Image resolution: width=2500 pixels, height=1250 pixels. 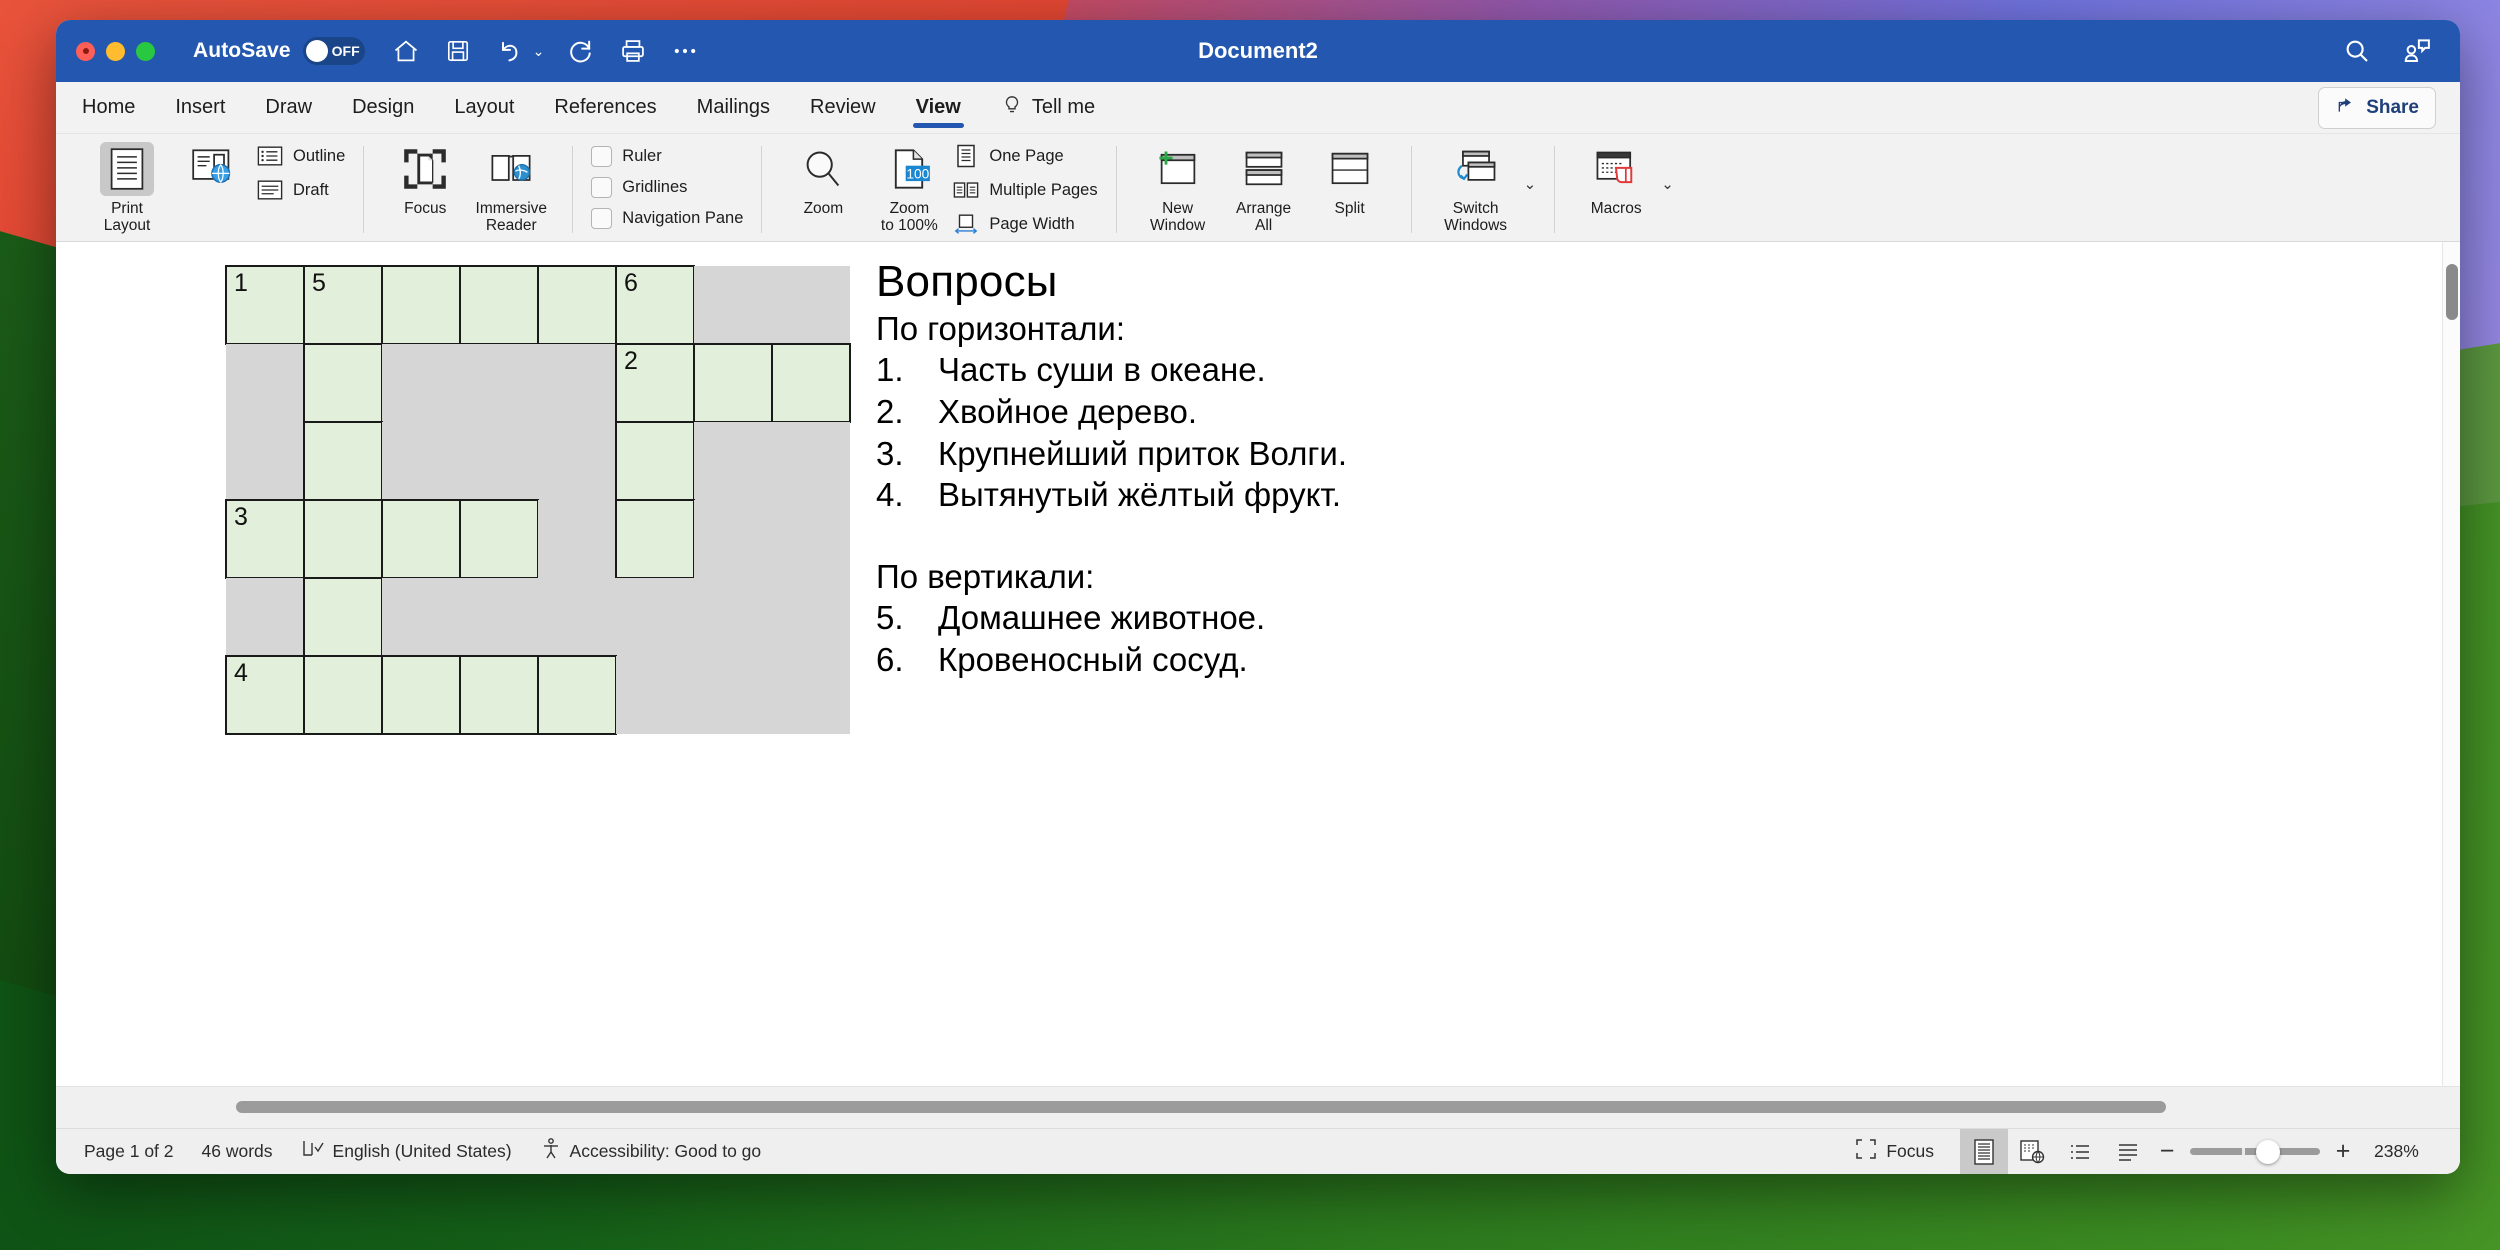 What do you see at coordinates (288, 108) in the screenshot?
I see `tab-draw: Draw` at bounding box center [288, 108].